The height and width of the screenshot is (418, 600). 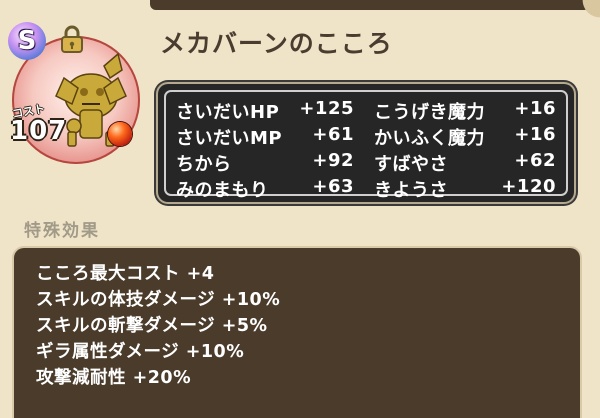 I want to click on stat-value: +63, so click(x=333, y=186).